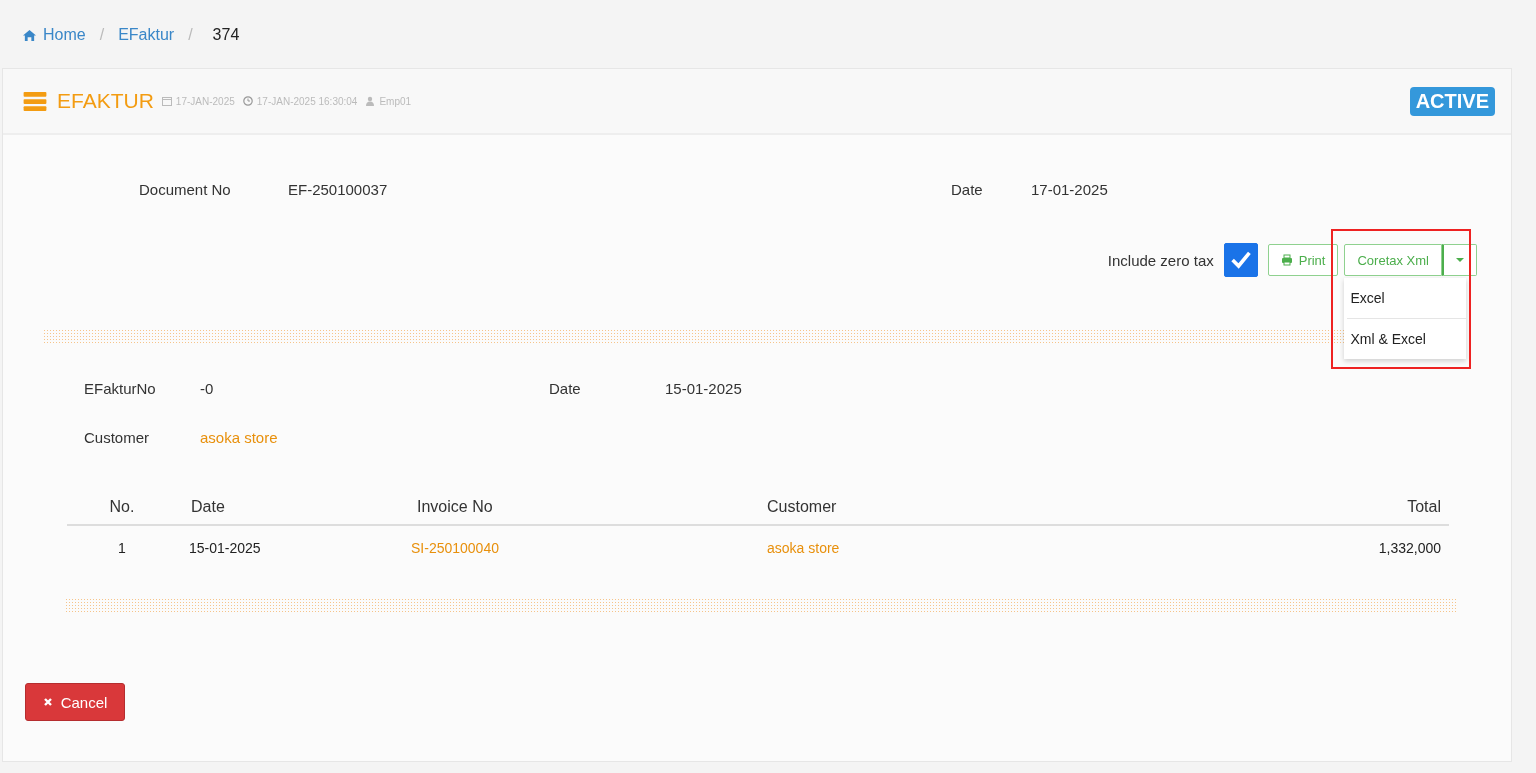 The height and width of the screenshot is (773, 1536). Describe the element at coordinates (205, 101) in the screenshot. I see `created-date: 17-JAN-2025` at that location.